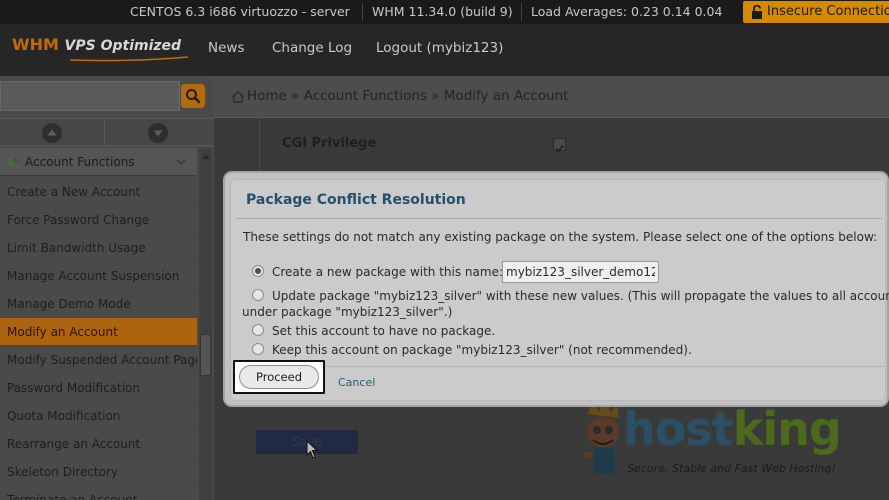 The height and width of the screenshot is (500, 889). What do you see at coordinates (329, 143) in the screenshot?
I see `cgi-privilege-label: CGI Privilege` at bounding box center [329, 143].